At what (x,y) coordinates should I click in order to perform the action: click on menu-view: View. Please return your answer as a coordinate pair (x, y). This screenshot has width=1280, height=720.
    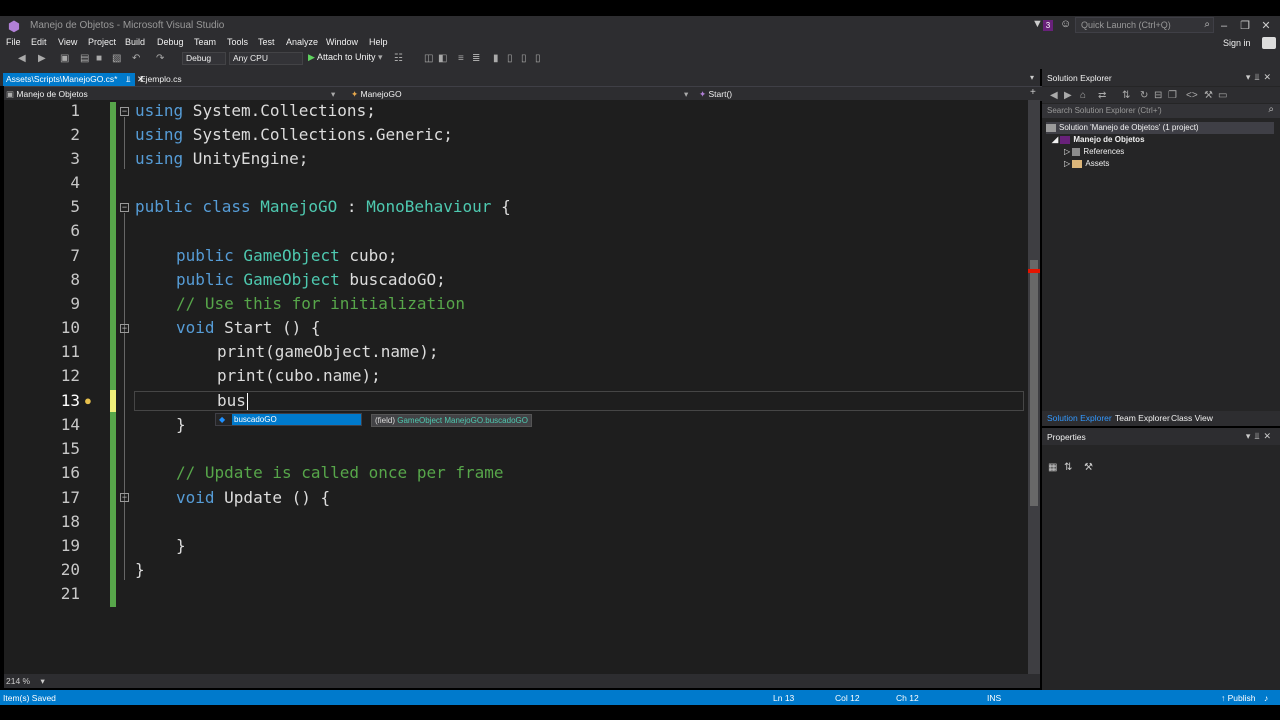
    Looking at the image, I should click on (67, 42).